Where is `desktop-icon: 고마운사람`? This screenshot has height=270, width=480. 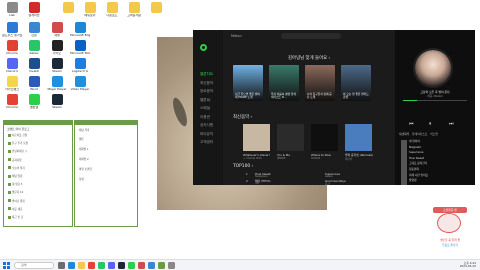
desktop-icon: 고마운사람 is located at coordinates (134, 9).